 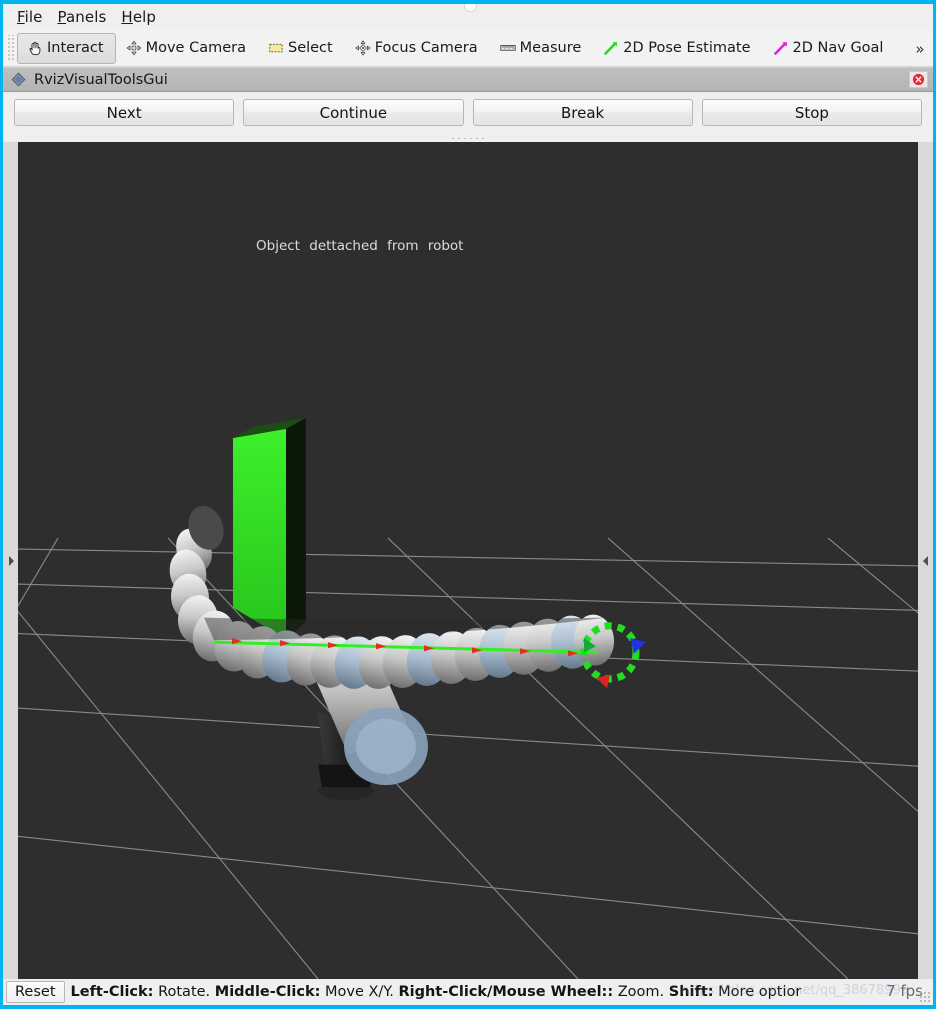 What do you see at coordinates (611, 48) in the screenshot?
I see `green-arrow-icon` at bounding box center [611, 48].